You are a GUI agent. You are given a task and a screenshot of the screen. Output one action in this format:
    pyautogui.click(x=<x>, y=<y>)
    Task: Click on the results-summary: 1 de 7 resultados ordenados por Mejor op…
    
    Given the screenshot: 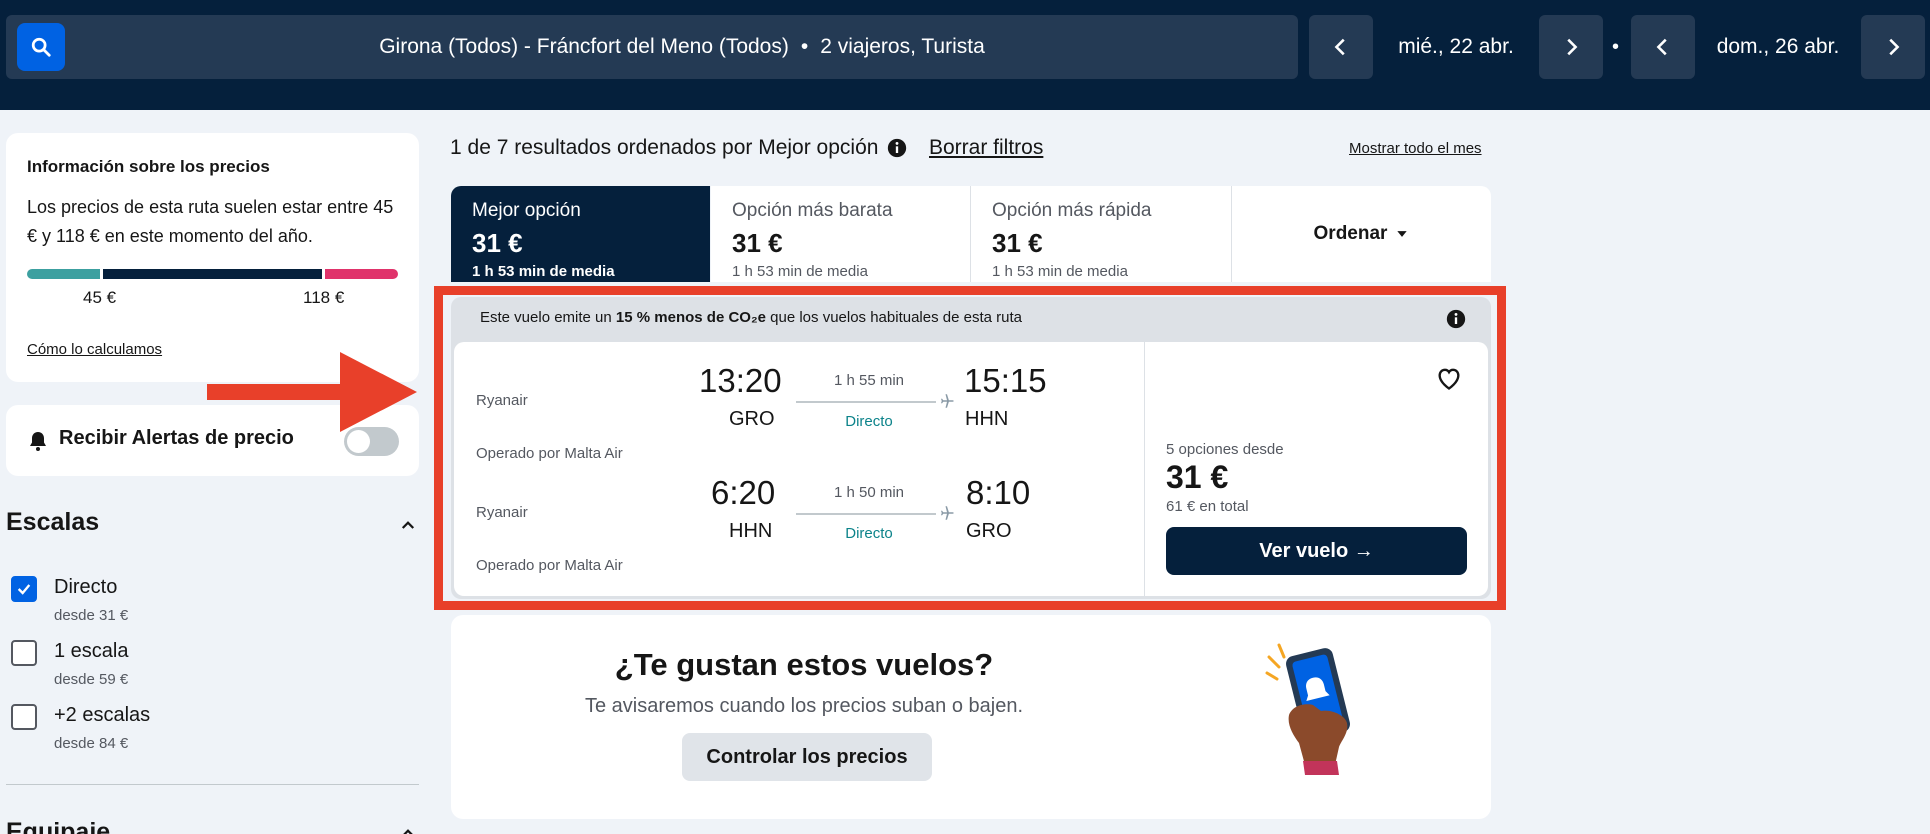 What is the action you would take?
    pyautogui.click(x=664, y=147)
    